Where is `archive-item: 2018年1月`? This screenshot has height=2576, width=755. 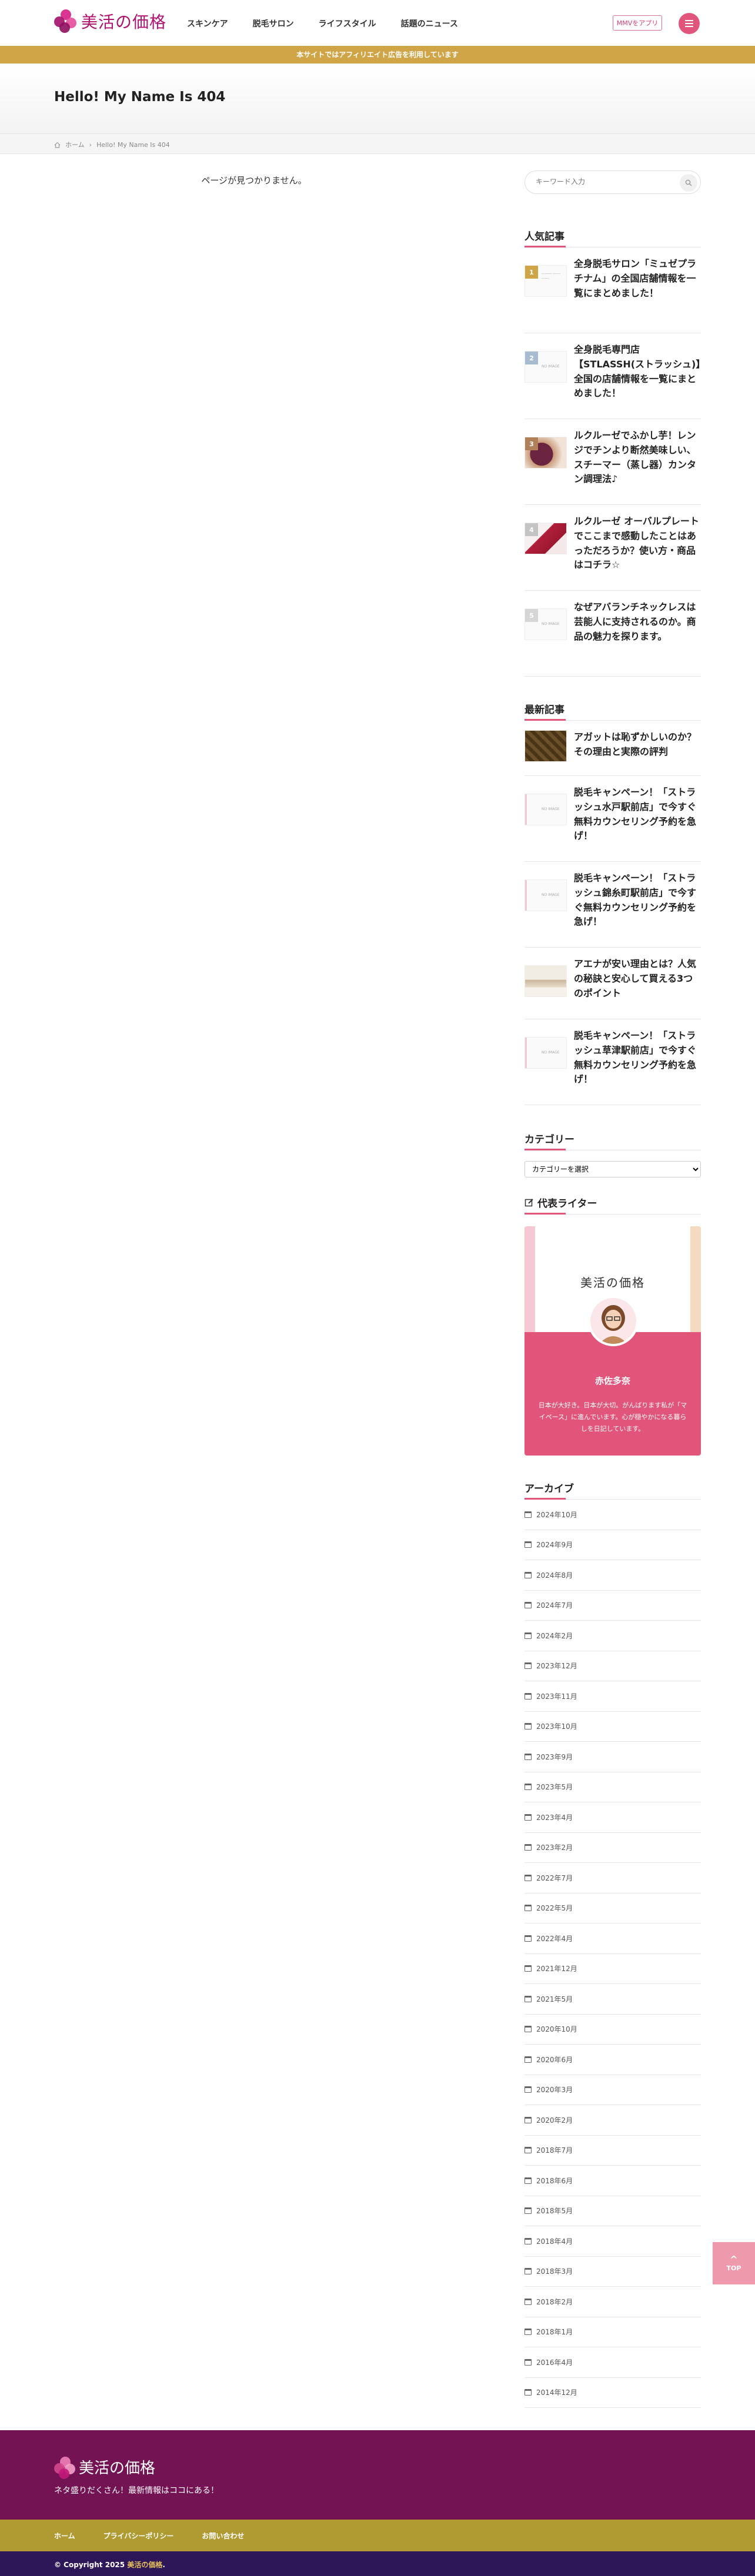
archive-item: 2018年1月 is located at coordinates (613, 2332).